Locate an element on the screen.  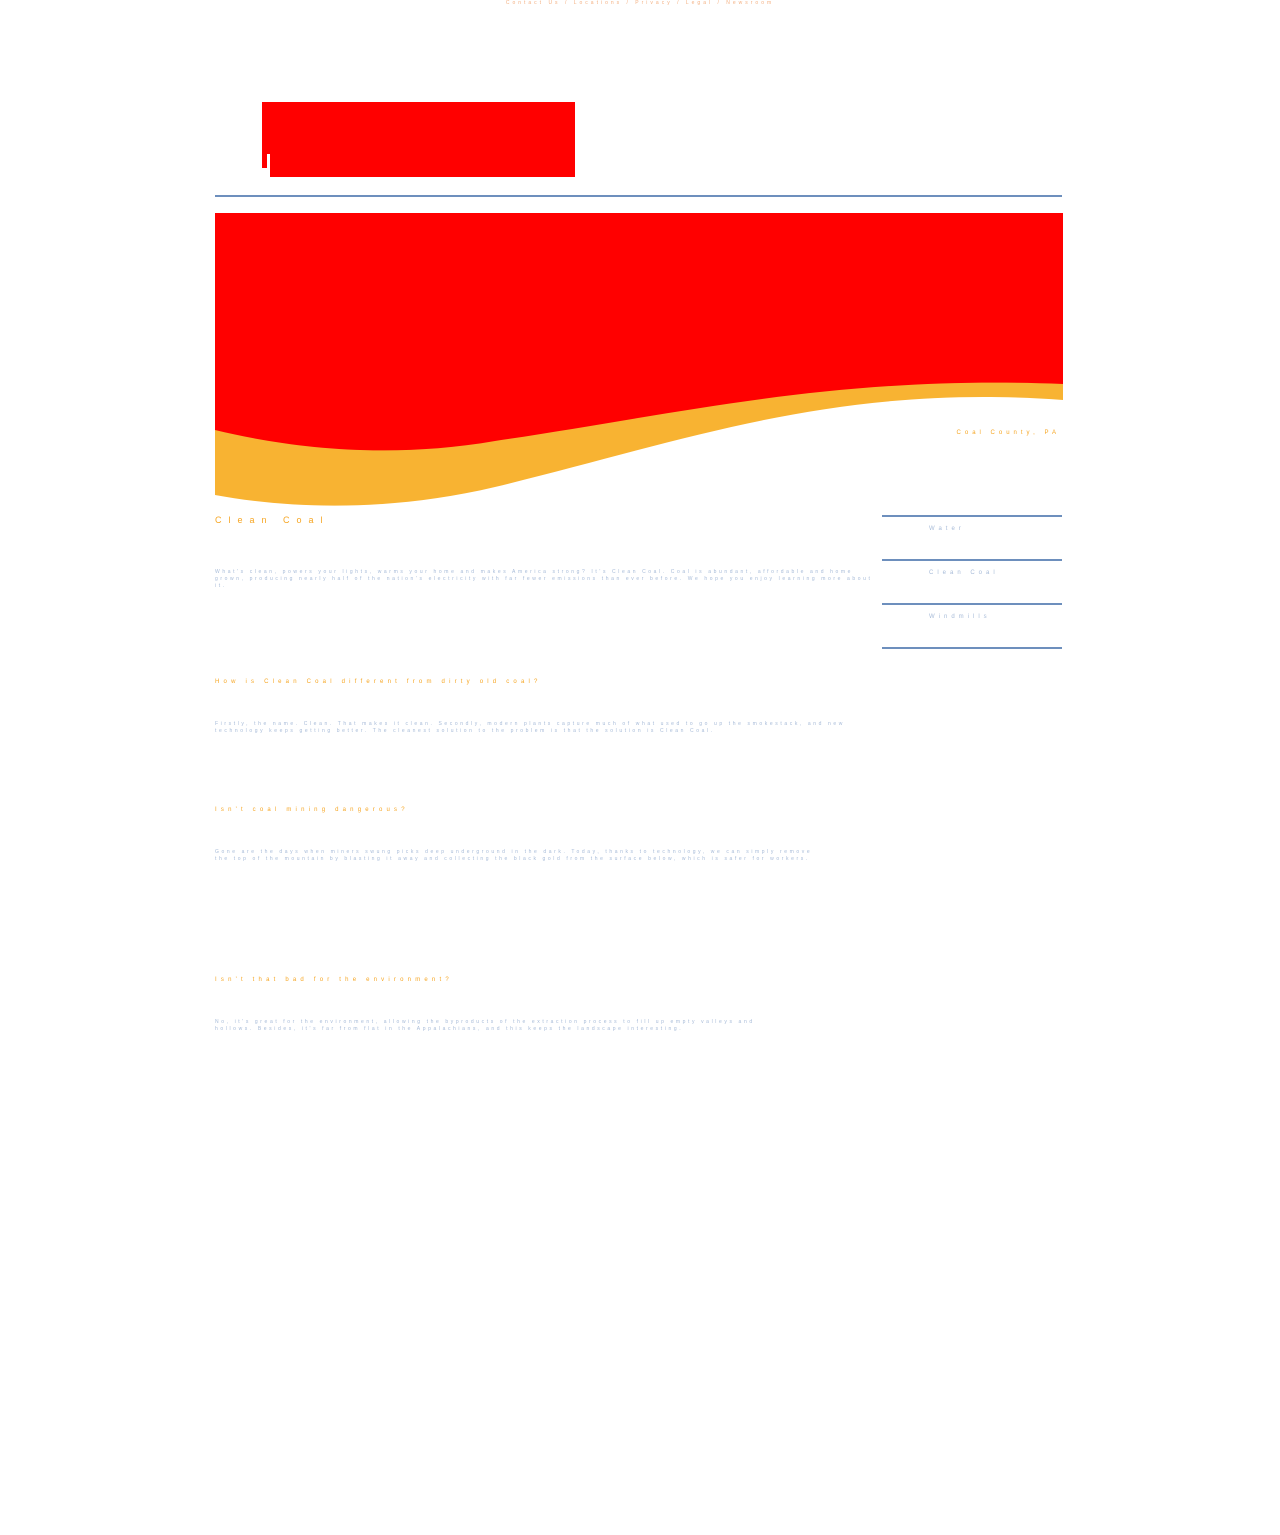
sidebar-item-label: Clean Coal is located at coordinates (964, 573).